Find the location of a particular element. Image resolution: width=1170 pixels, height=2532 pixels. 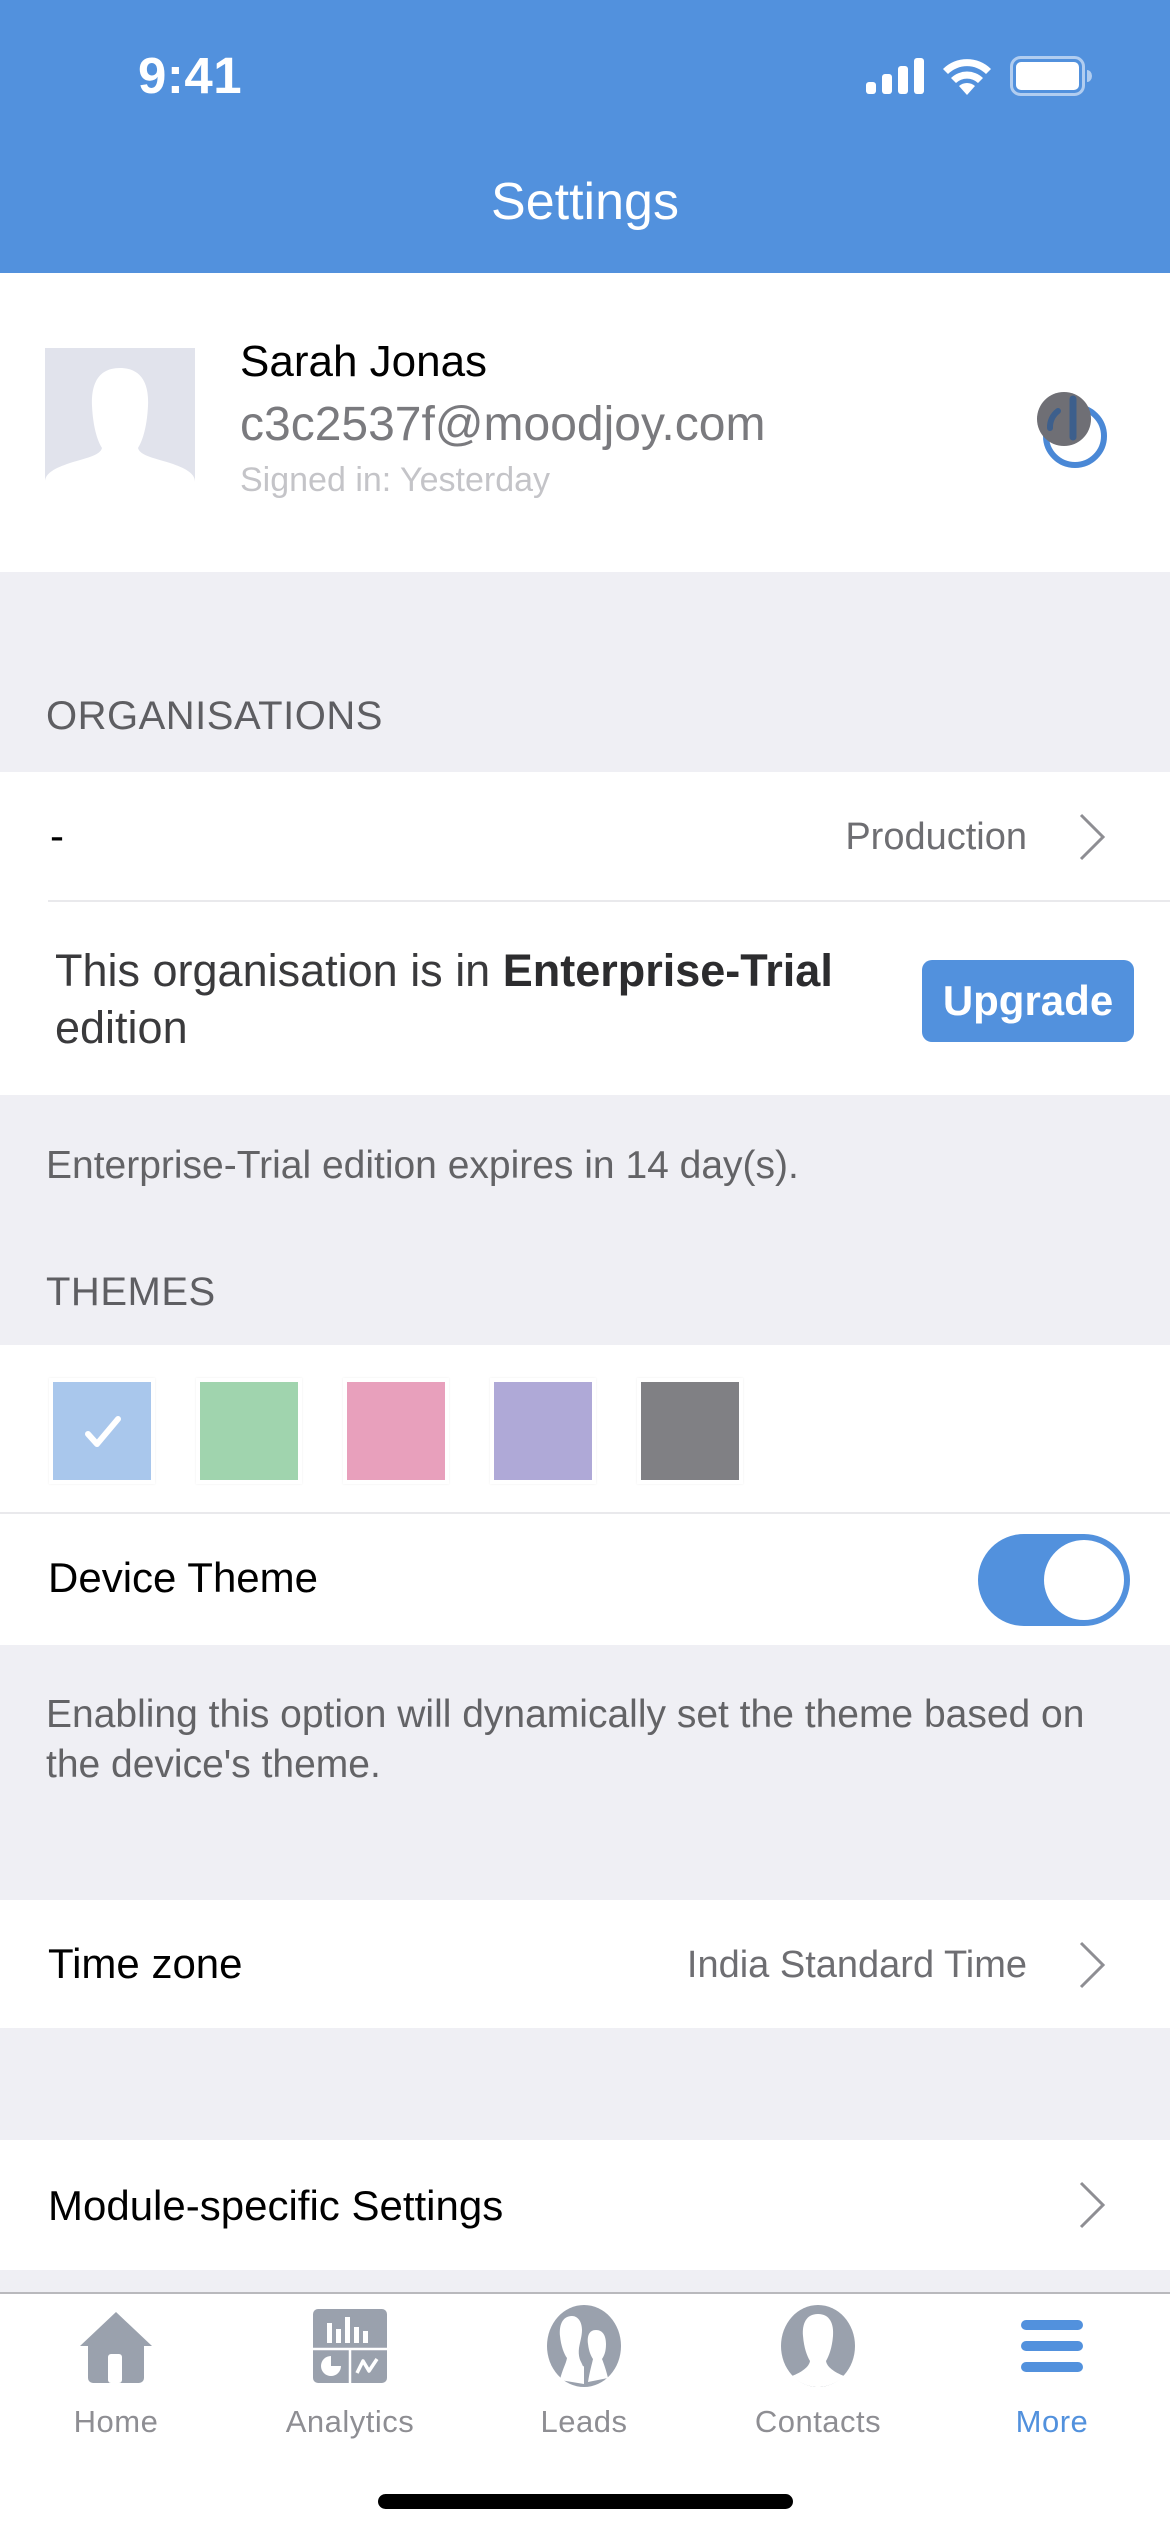

device-theme-toggle is located at coordinates (1054, 1580).